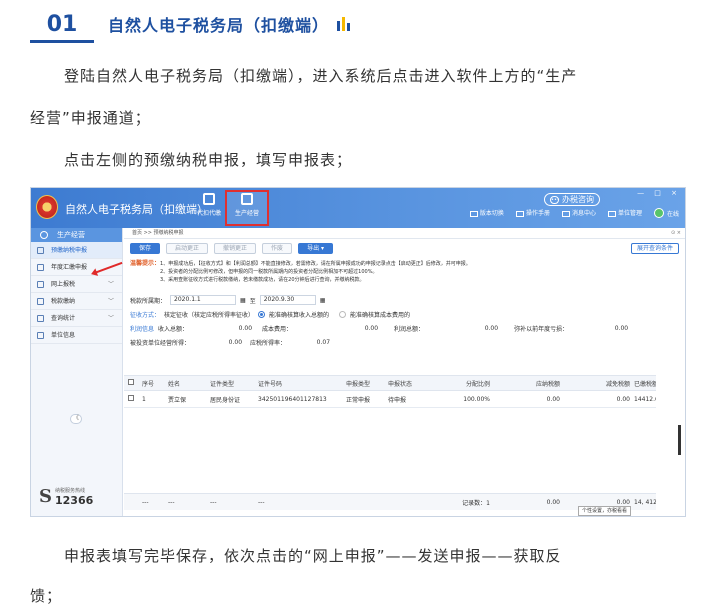  I want to click on rate-value: 0.07, so click(323, 342).